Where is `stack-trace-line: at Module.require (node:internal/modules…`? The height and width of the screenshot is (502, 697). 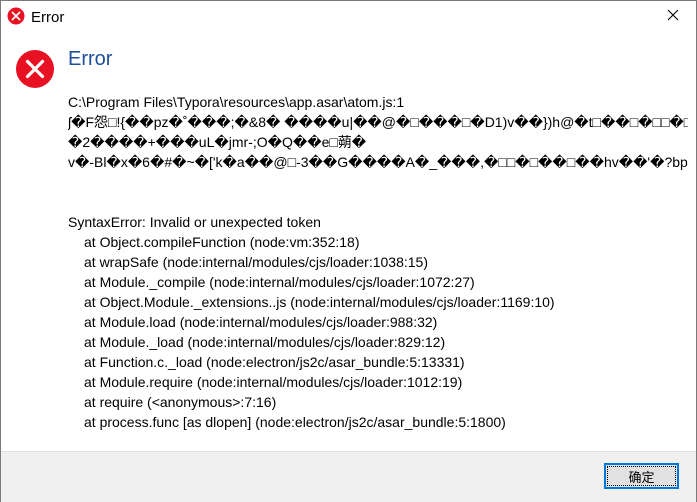 stack-trace-line: at Module.require (node:internal/modules… is located at coordinates (273, 382).